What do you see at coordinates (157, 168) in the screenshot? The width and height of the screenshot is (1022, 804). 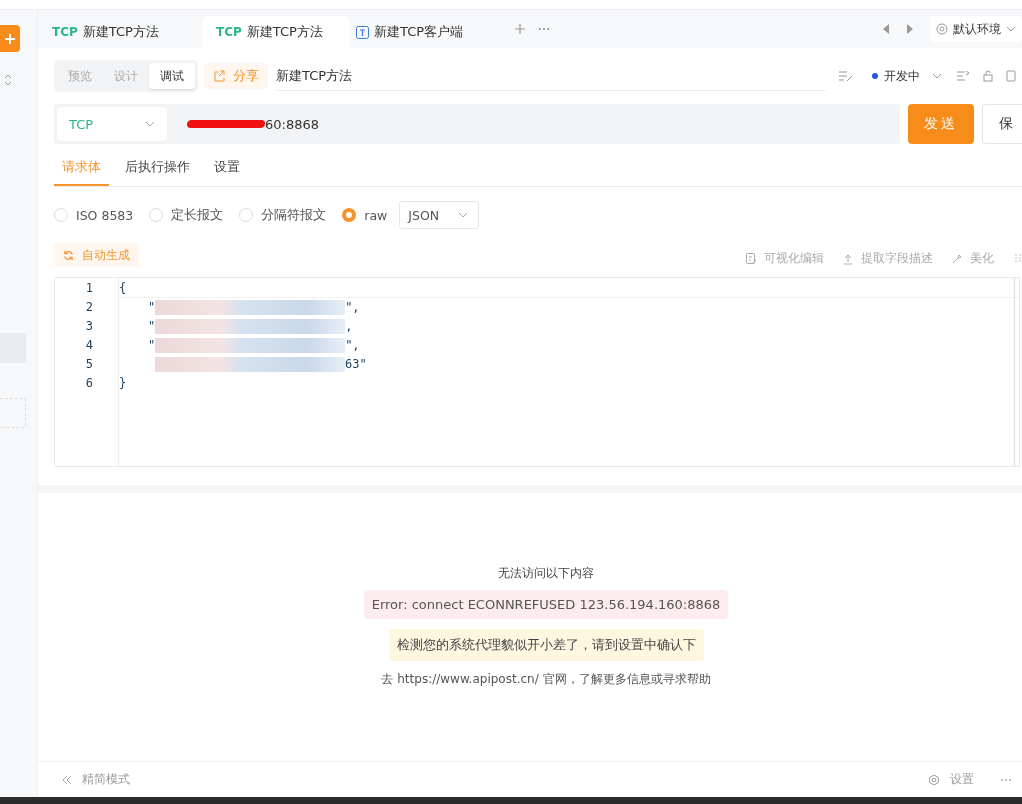 I see `body-tab: 后执行操作` at bounding box center [157, 168].